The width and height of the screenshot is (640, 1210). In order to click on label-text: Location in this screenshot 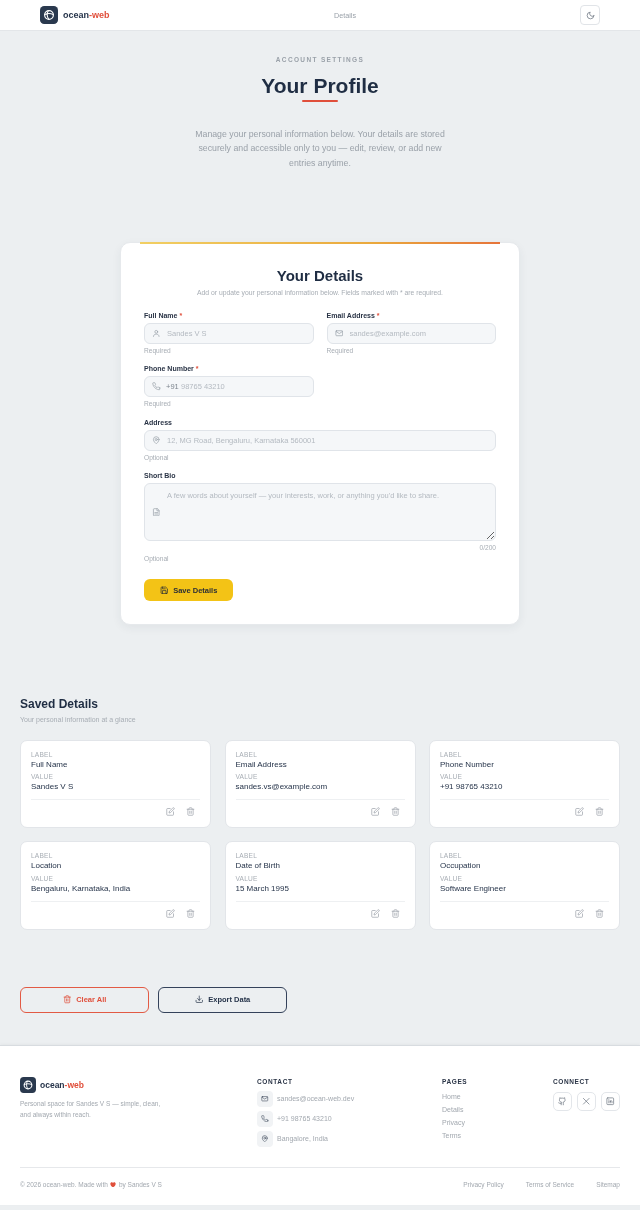, I will do `click(46, 866)`.